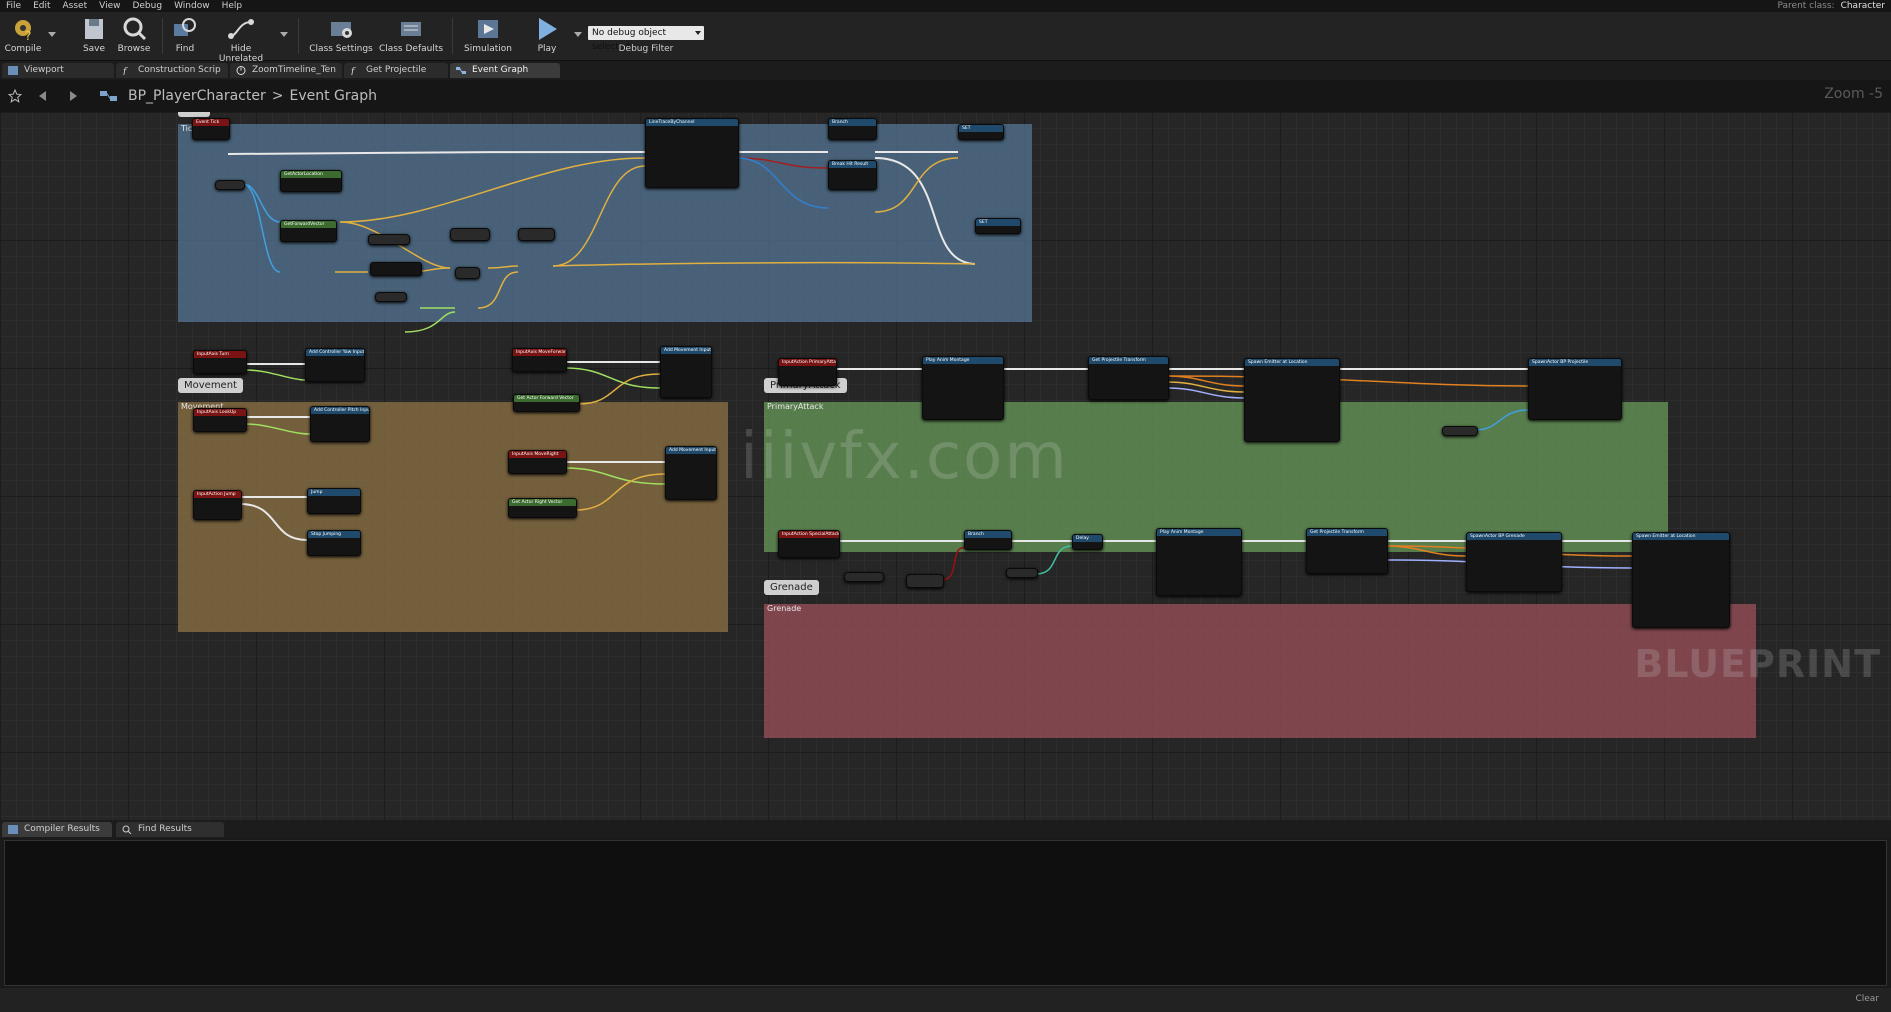 Image resolution: width=1891 pixels, height=1012 pixels. I want to click on node-stop-jumping: Stop Jumping, so click(334, 543).